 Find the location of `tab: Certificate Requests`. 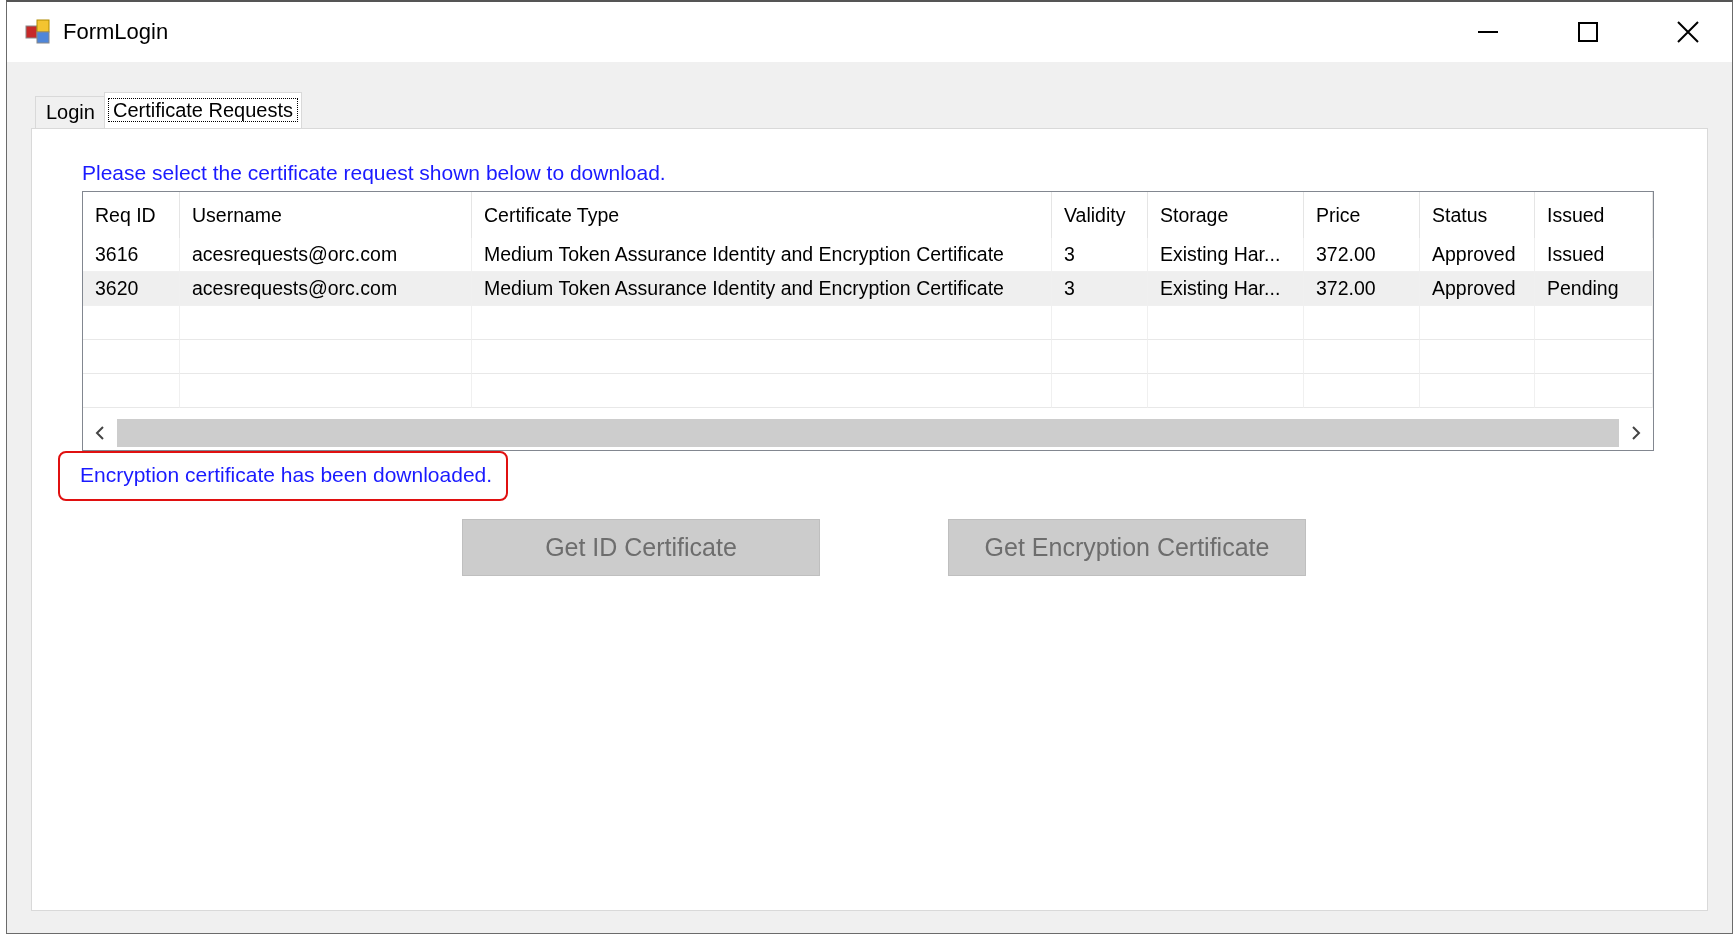

tab: Certificate Requests is located at coordinates (202, 110).